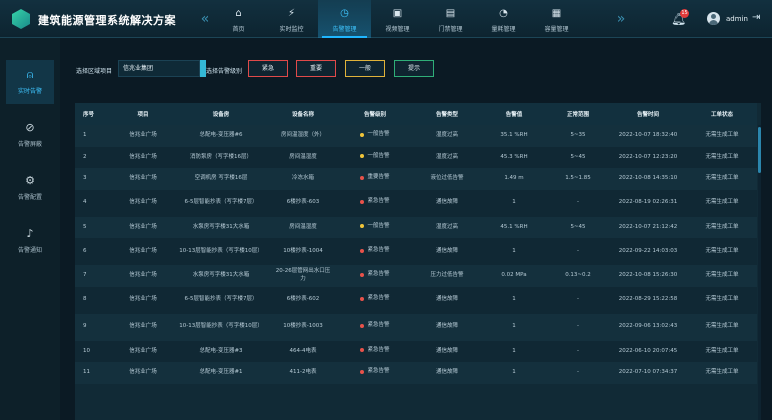 Image resolution: width=772 pixels, height=420 pixels. I want to click on table-header-row: 序号 项目 设备房 设备名称 告警级别 告警类型 告警值 正常范围 告警时间 工单状态, so click(416, 114).